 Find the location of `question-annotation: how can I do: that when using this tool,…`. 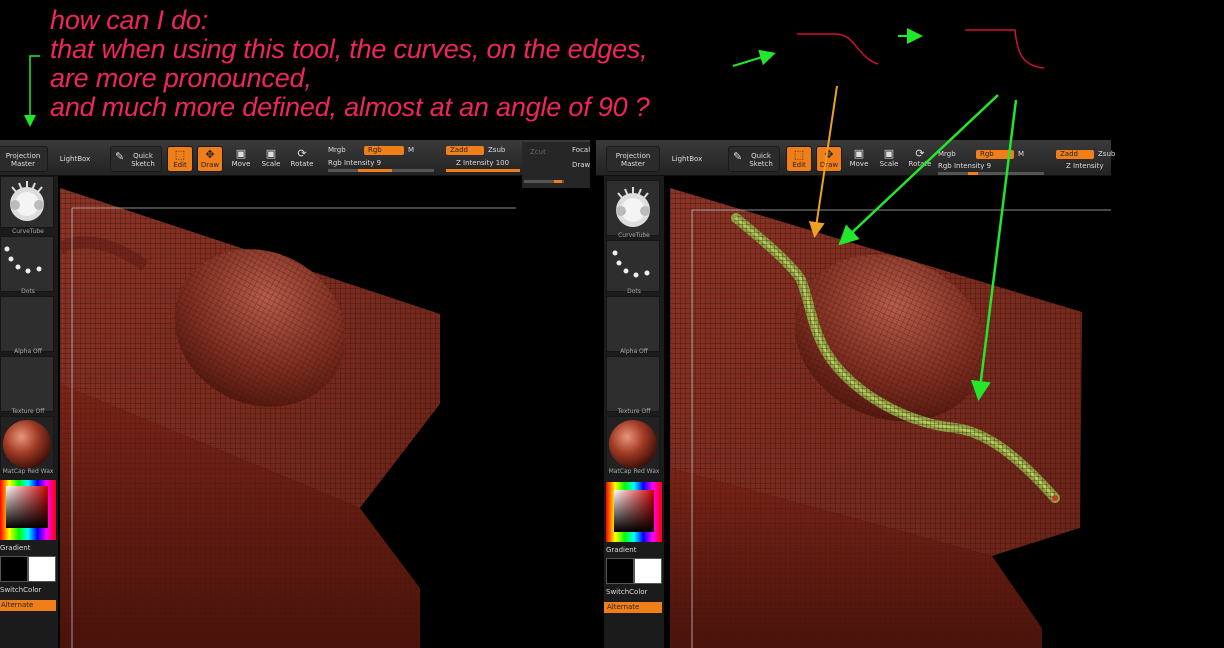

question-annotation: how can I do: that when using this tool,… is located at coordinates (350, 64).